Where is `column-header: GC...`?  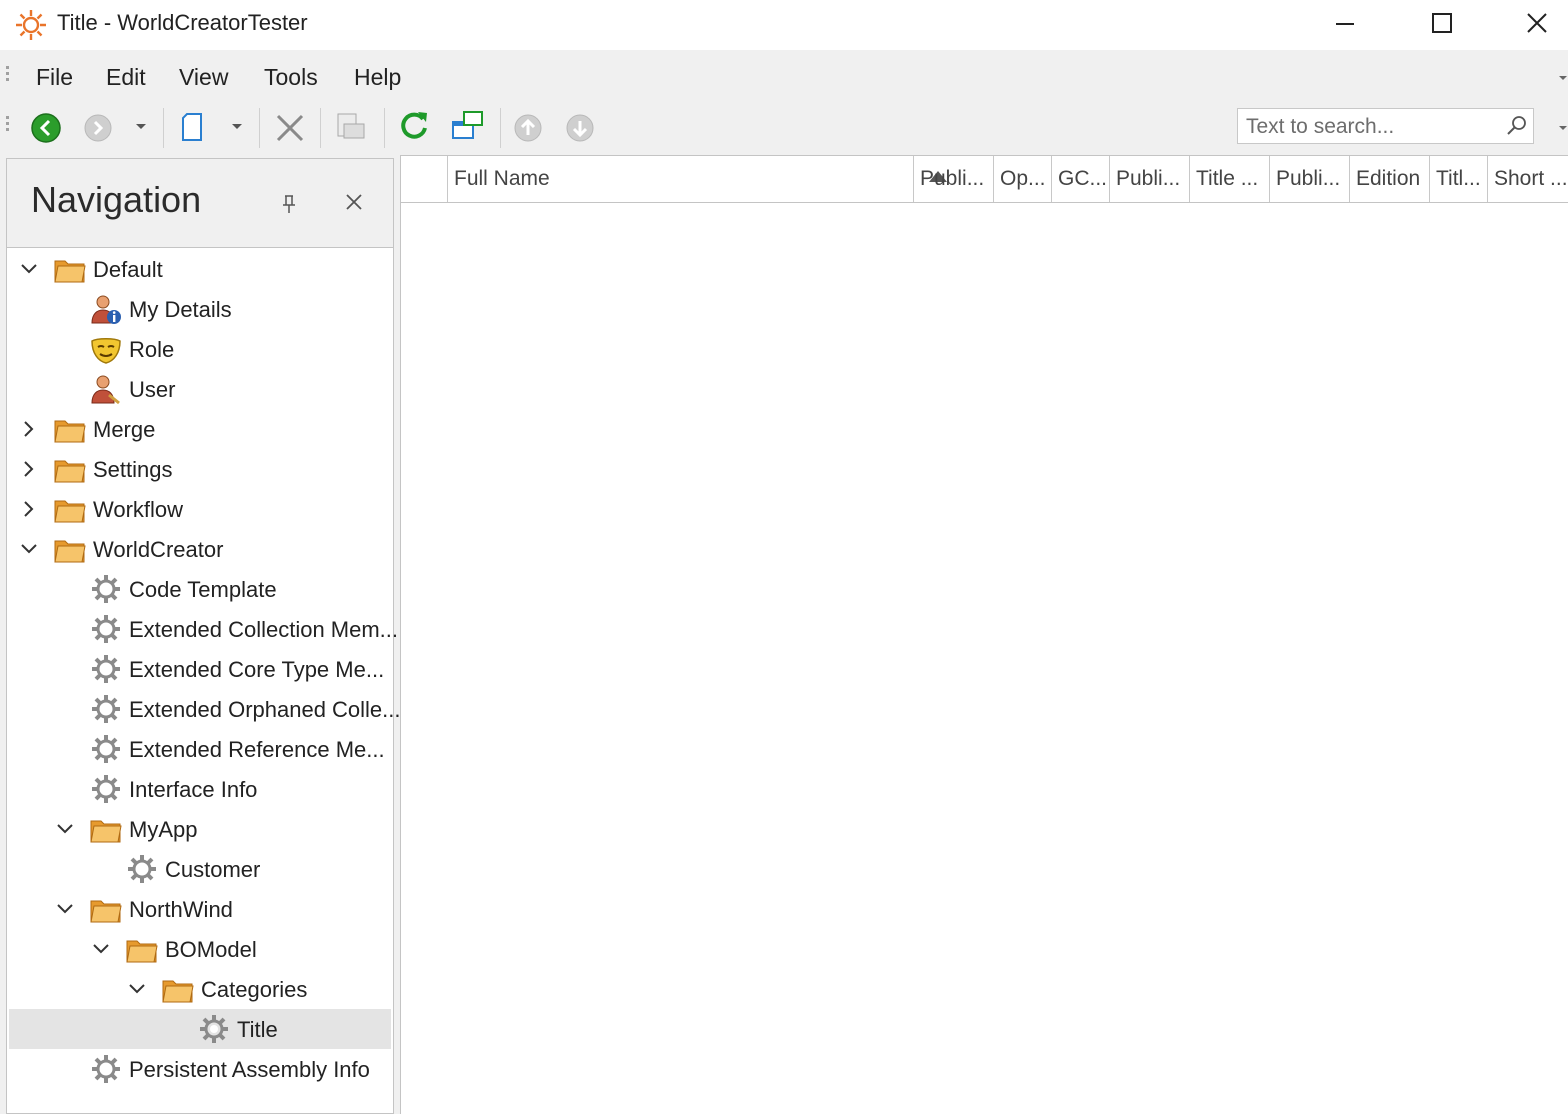 column-header: GC... is located at coordinates (1080, 179).